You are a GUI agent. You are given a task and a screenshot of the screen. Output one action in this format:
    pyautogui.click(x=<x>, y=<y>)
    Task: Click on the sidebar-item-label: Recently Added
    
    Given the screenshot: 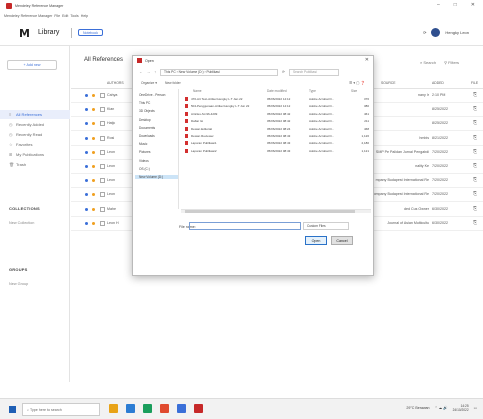 What is the action you would take?
    pyautogui.click(x=30, y=124)
    